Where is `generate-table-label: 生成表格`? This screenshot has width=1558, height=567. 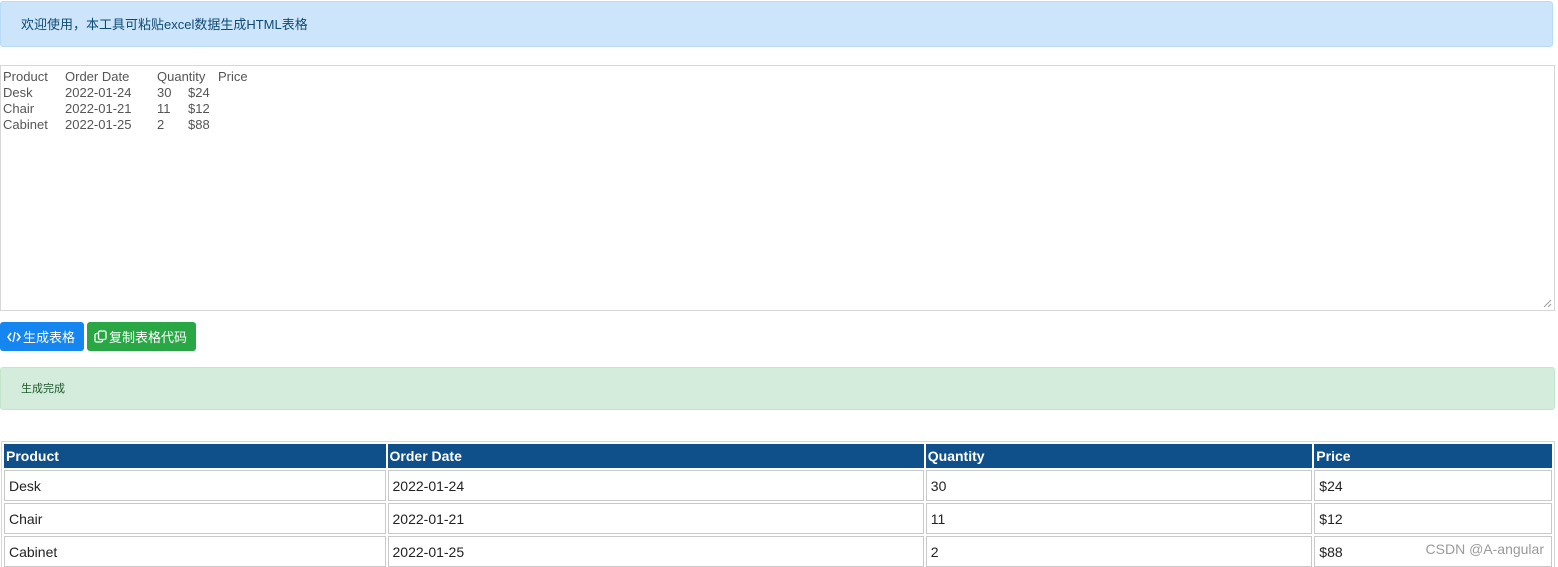
generate-table-label: 生成表格 is located at coordinates (49, 337).